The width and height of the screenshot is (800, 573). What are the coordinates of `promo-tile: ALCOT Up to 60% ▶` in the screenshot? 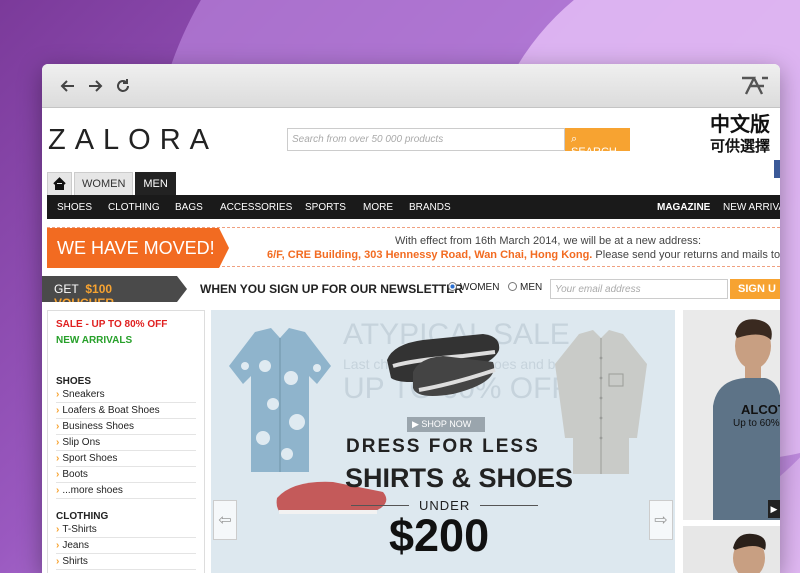 It's located at (731, 415).